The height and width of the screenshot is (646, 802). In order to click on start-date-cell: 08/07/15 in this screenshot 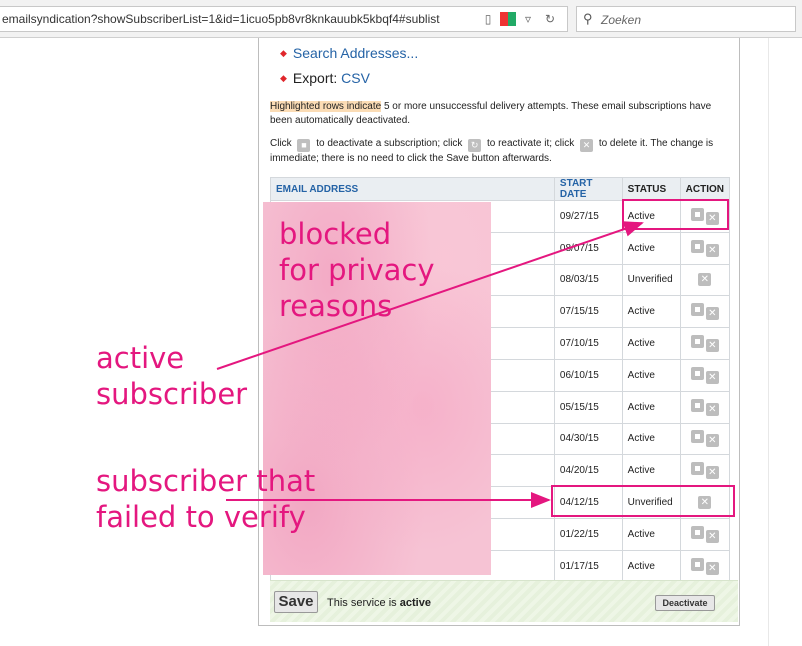, I will do `click(588, 248)`.